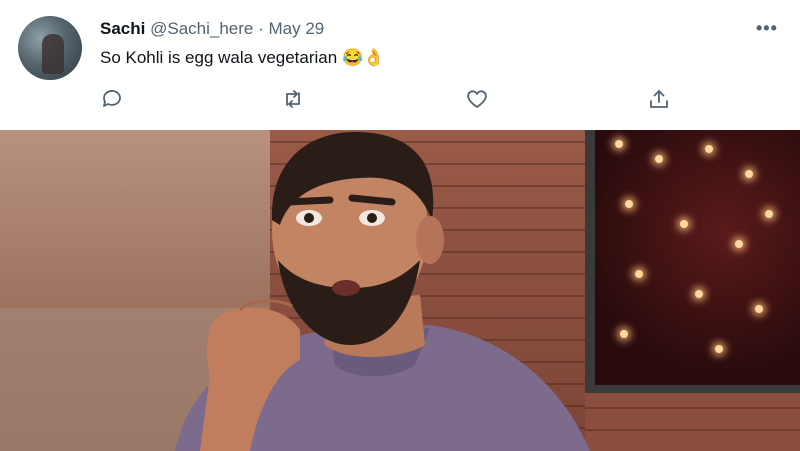 The image size is (800, 451). I want to click on more-options-icon: •••, so click(767, 28).